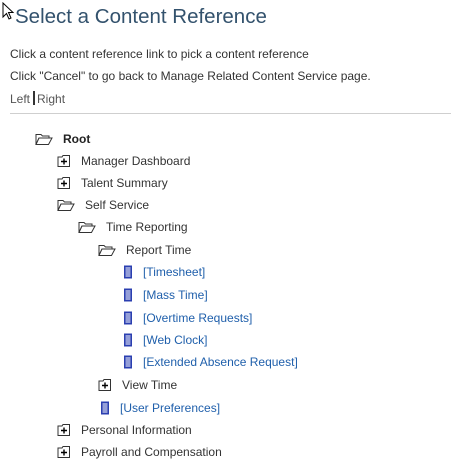 The width and height of the screenshot is (451, 461). I want to click on left-right-separator, so click(34, 98).